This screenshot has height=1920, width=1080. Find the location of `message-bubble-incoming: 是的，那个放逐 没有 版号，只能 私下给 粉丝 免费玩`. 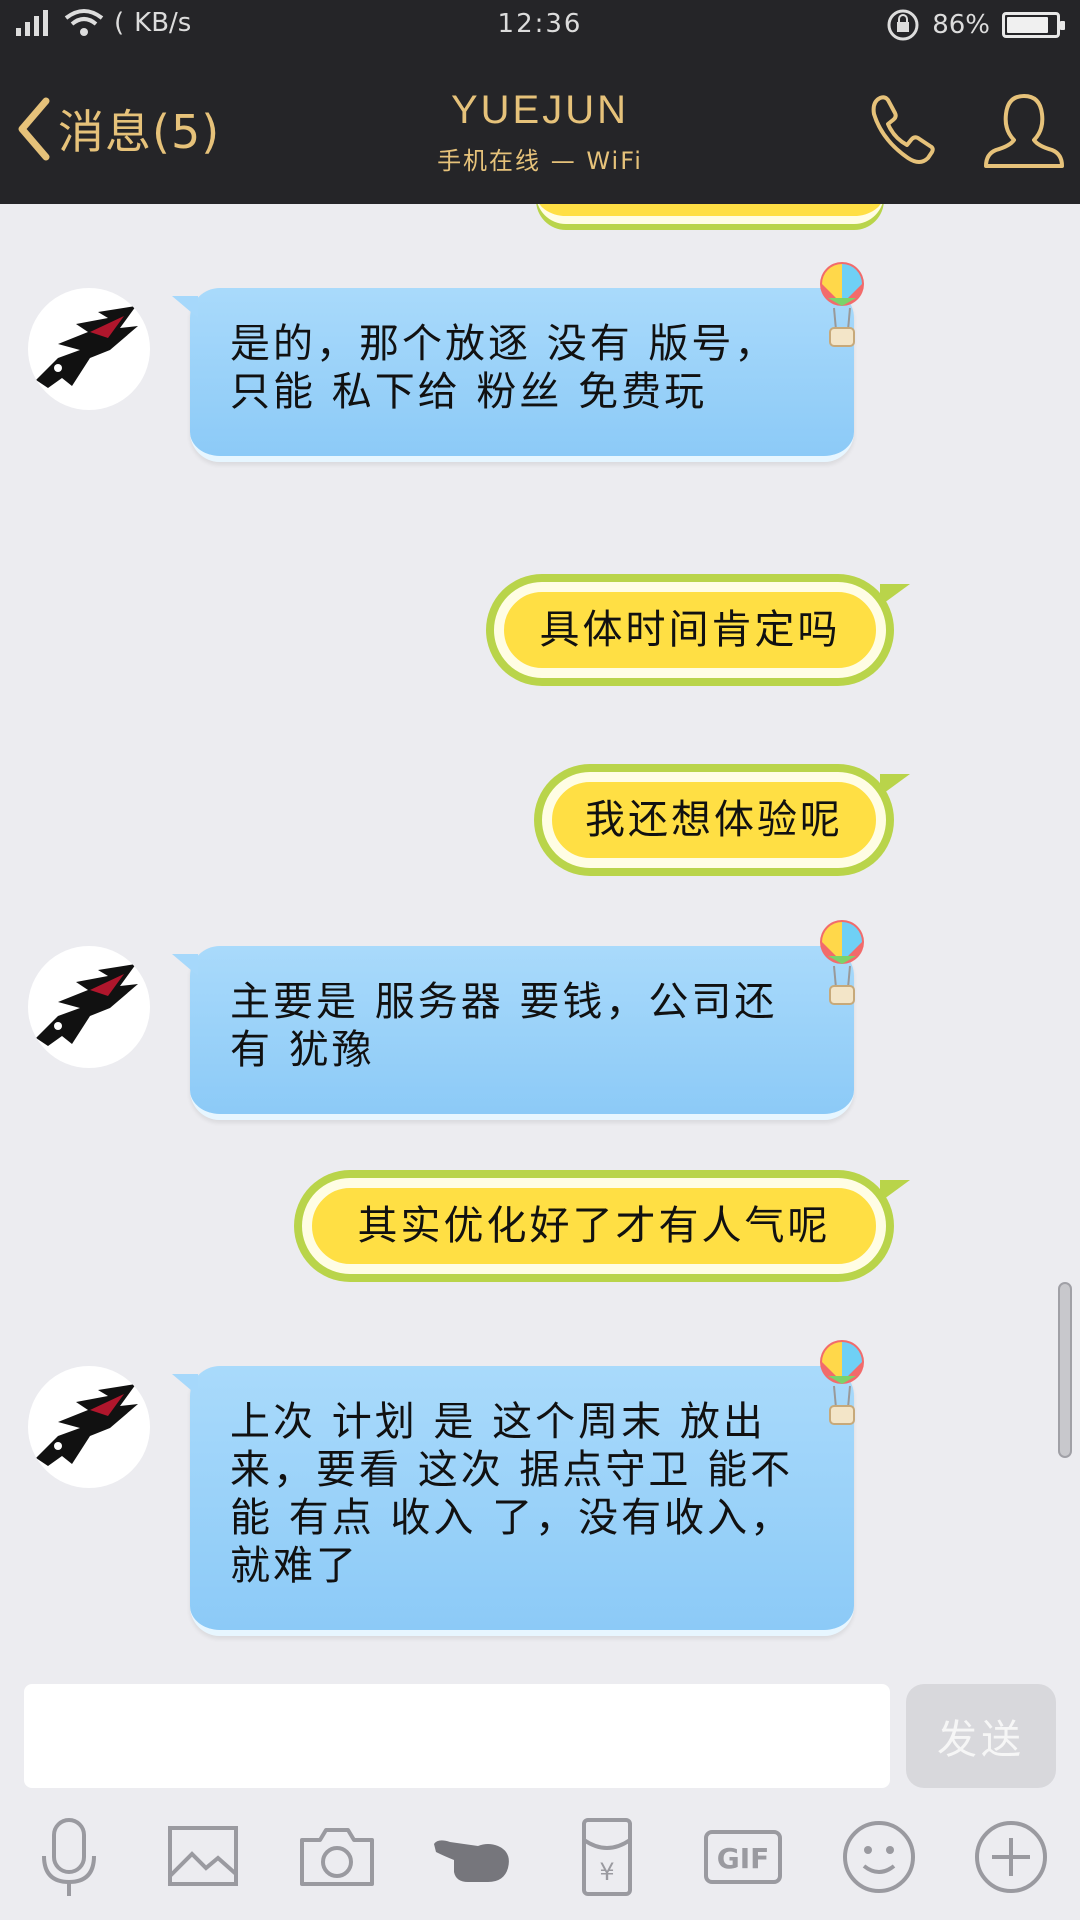

message-bubble-incoming: 是的，那个放逐 没有 版号，只能 私下给 粉丝 免费玩 is located at coordinates (513, 375).